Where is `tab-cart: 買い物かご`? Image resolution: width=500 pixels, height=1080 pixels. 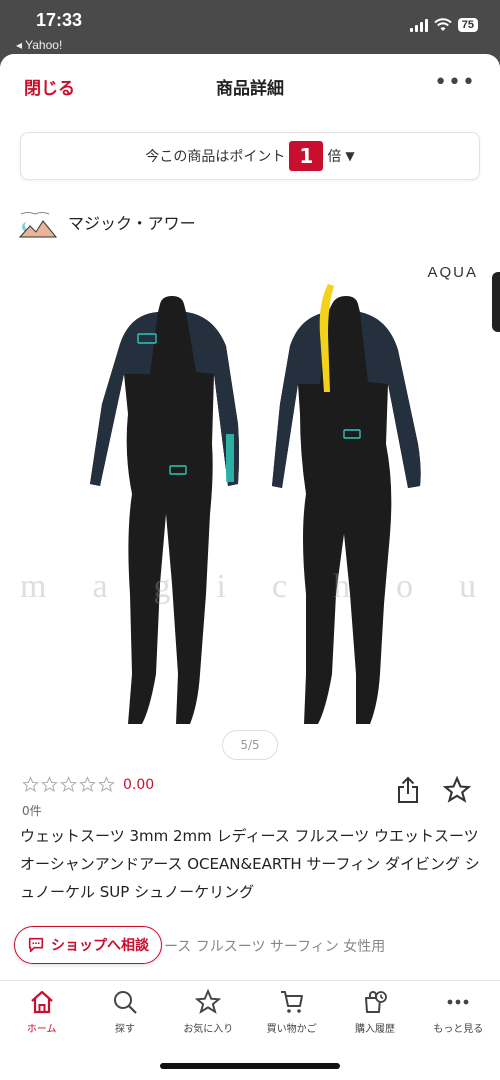 tab-cart: 買い物かご is located at coordinates (291, 1012).